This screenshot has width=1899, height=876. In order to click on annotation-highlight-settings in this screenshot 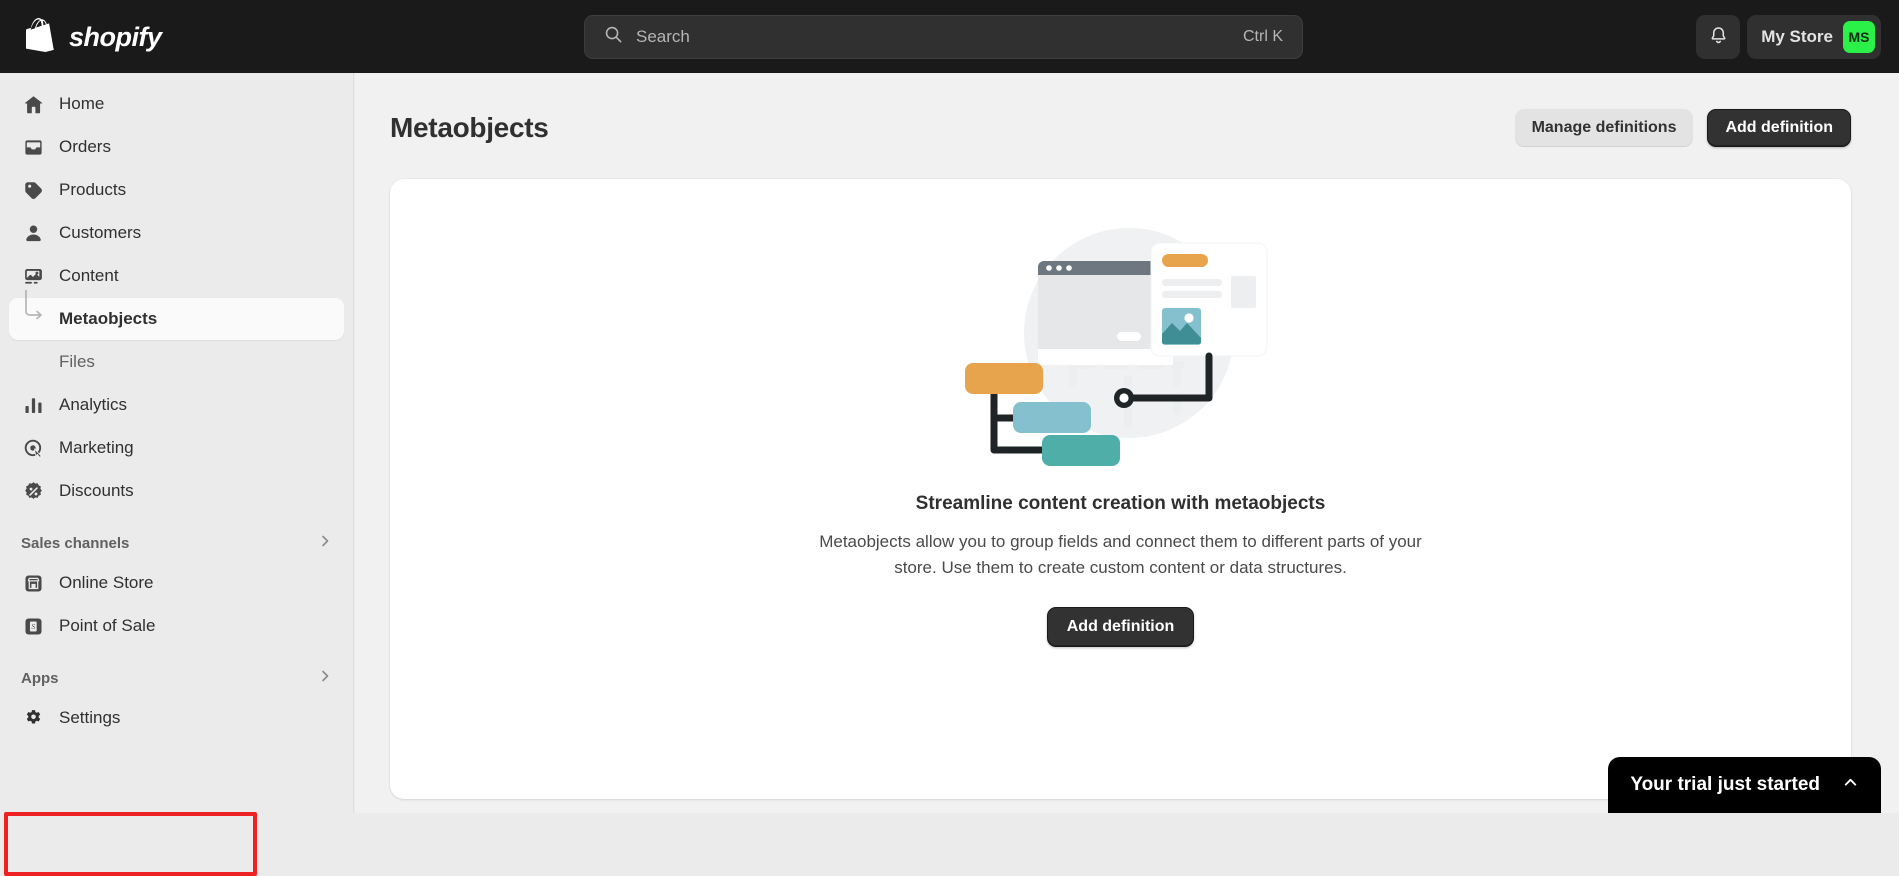, I will do `click(130, 844)`.